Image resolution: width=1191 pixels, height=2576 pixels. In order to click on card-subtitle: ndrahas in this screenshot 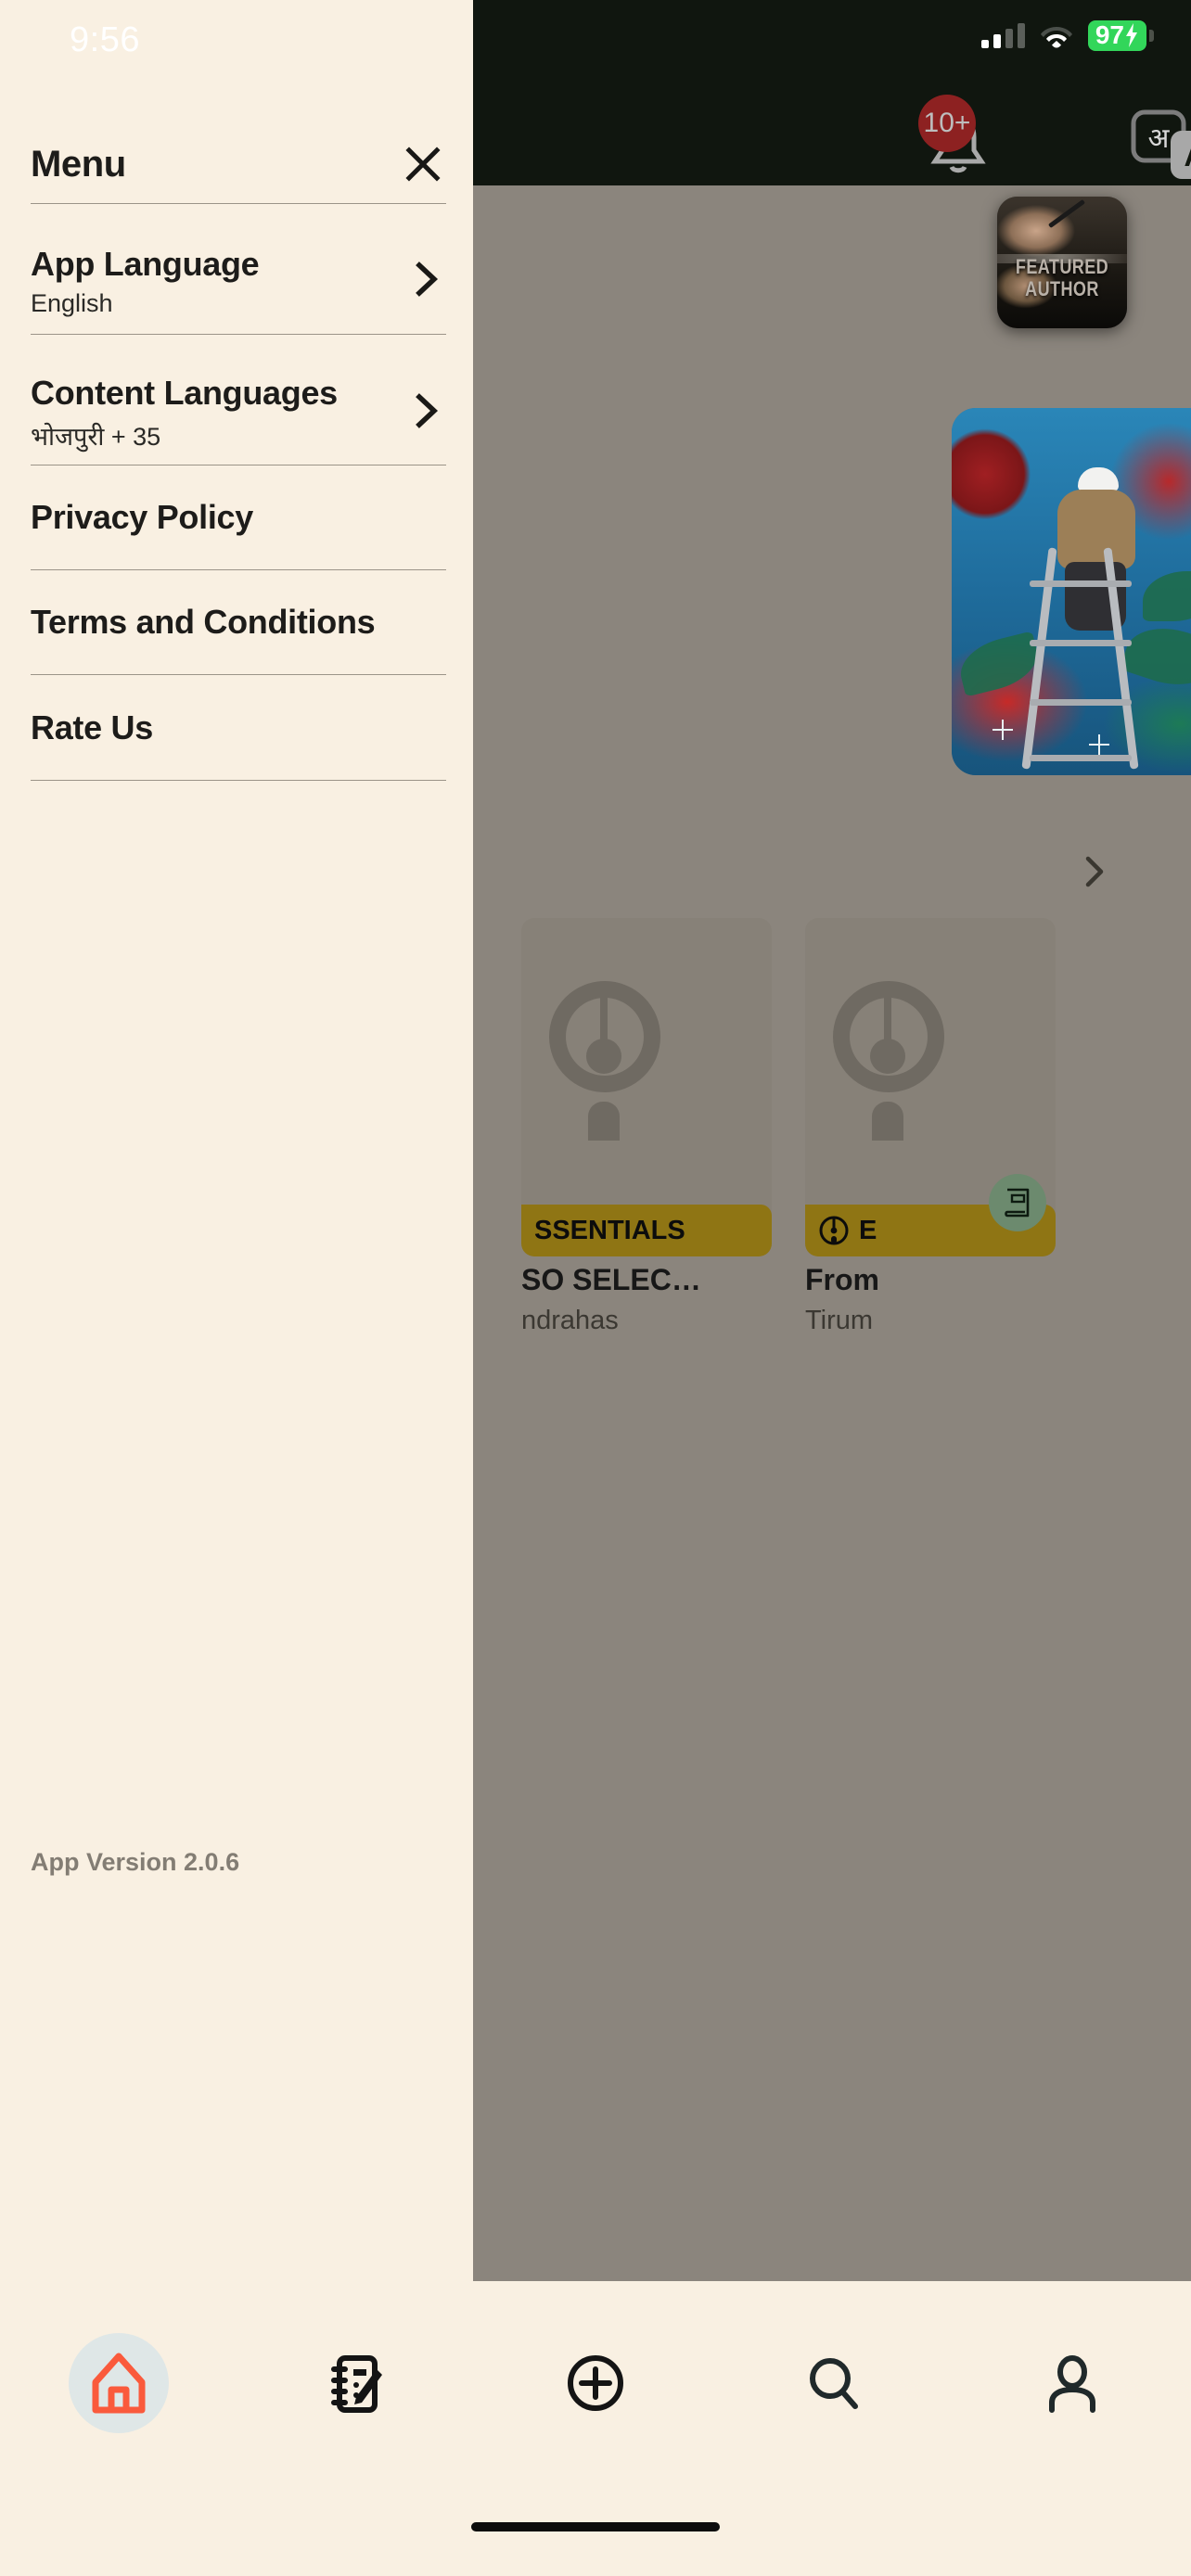, I will do `click(570, 1320)`.